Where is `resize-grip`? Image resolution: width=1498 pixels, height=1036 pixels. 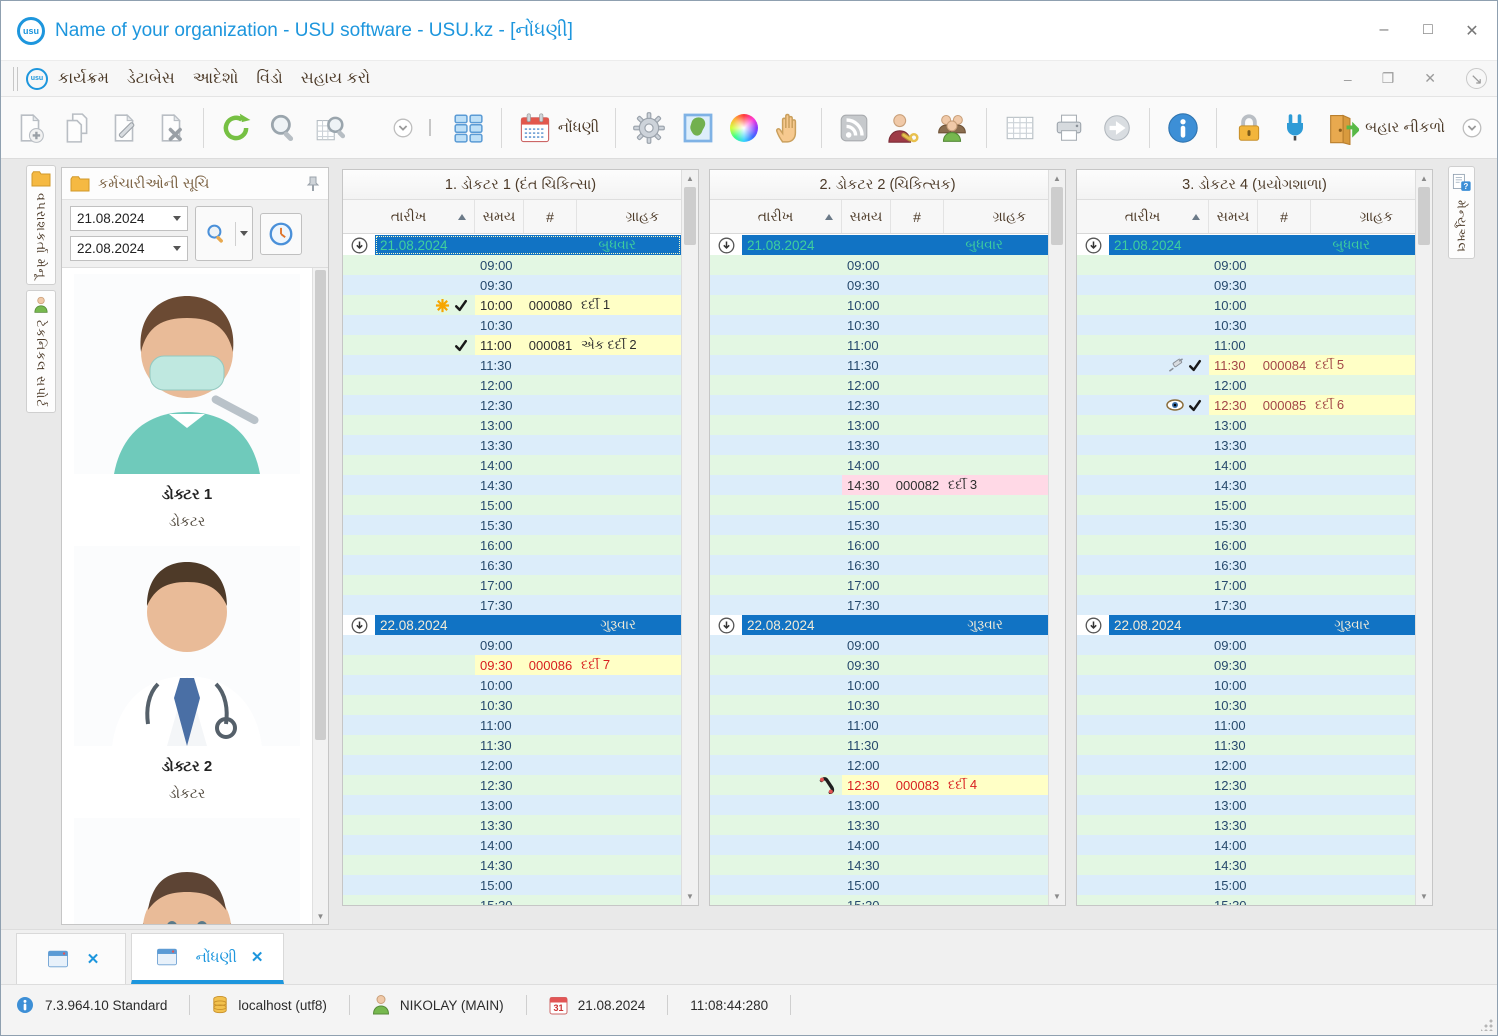 resize-grip is located at coordinates (1487, 1025).